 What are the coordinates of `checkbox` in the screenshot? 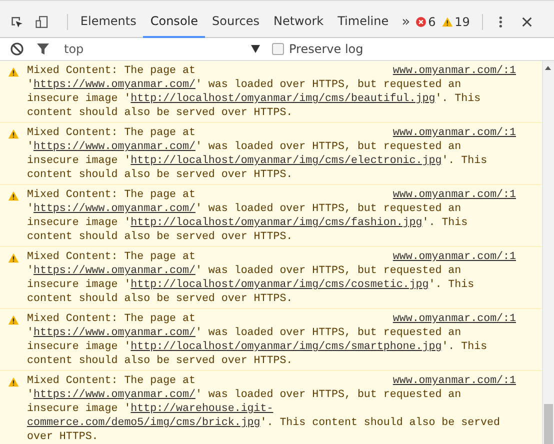 It's located at (278, 49).